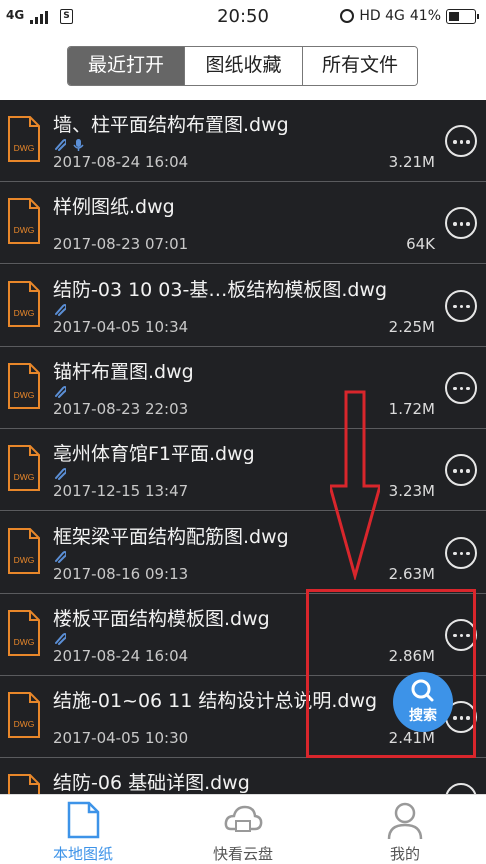  I want to click on user-icon, so click(405, 821).